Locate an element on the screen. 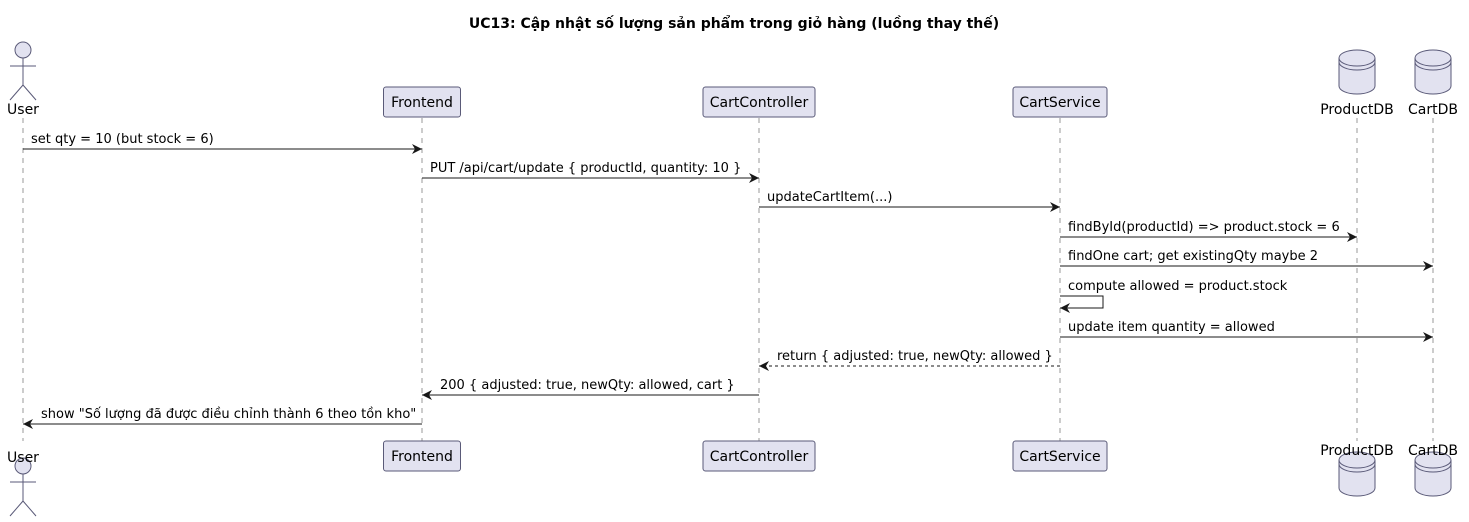 This screenshot has height=522, width=1469. participant-cartcontroller-top: CartController is located at coordinates (759, 102).